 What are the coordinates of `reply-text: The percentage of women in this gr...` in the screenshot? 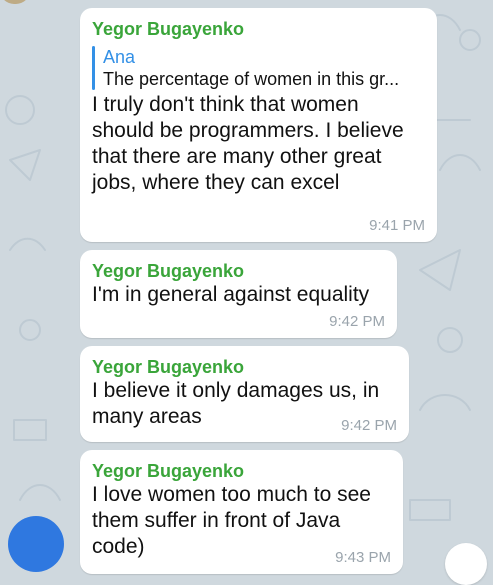 It's located at (251, 79).